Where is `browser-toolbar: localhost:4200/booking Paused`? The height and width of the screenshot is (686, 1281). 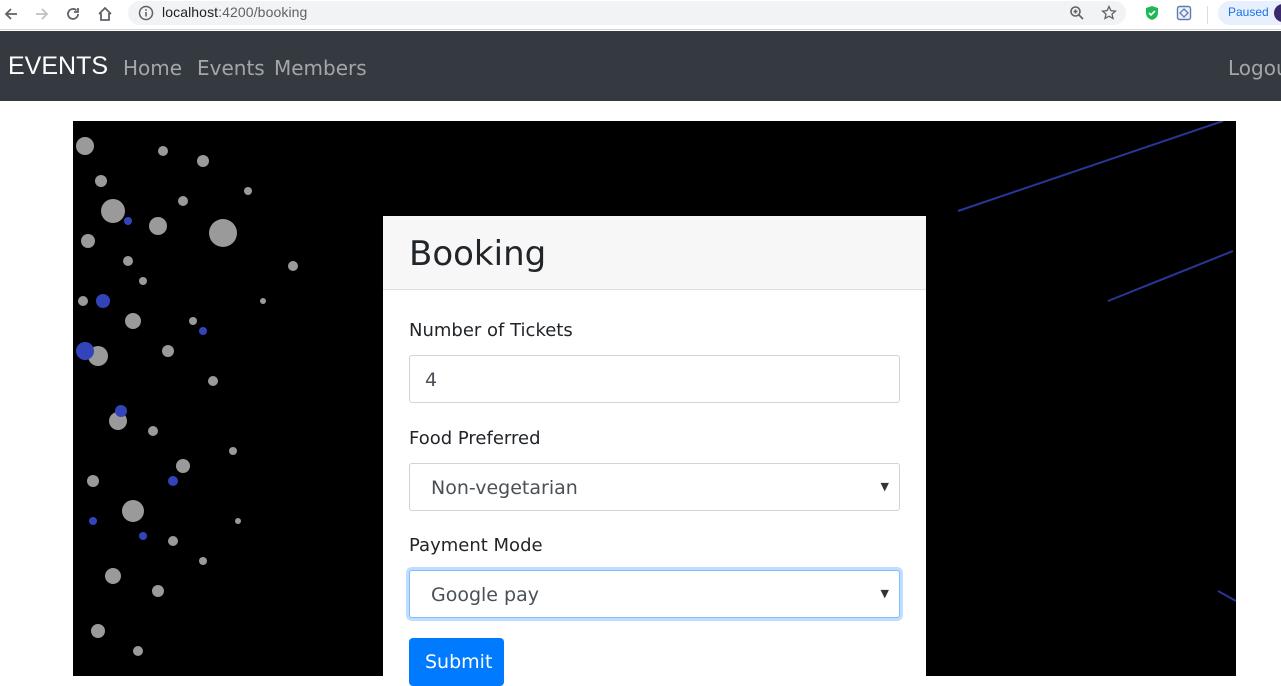 browser-toolbar: localhost:4200/booking Paused is located at coordinates (640, 15).